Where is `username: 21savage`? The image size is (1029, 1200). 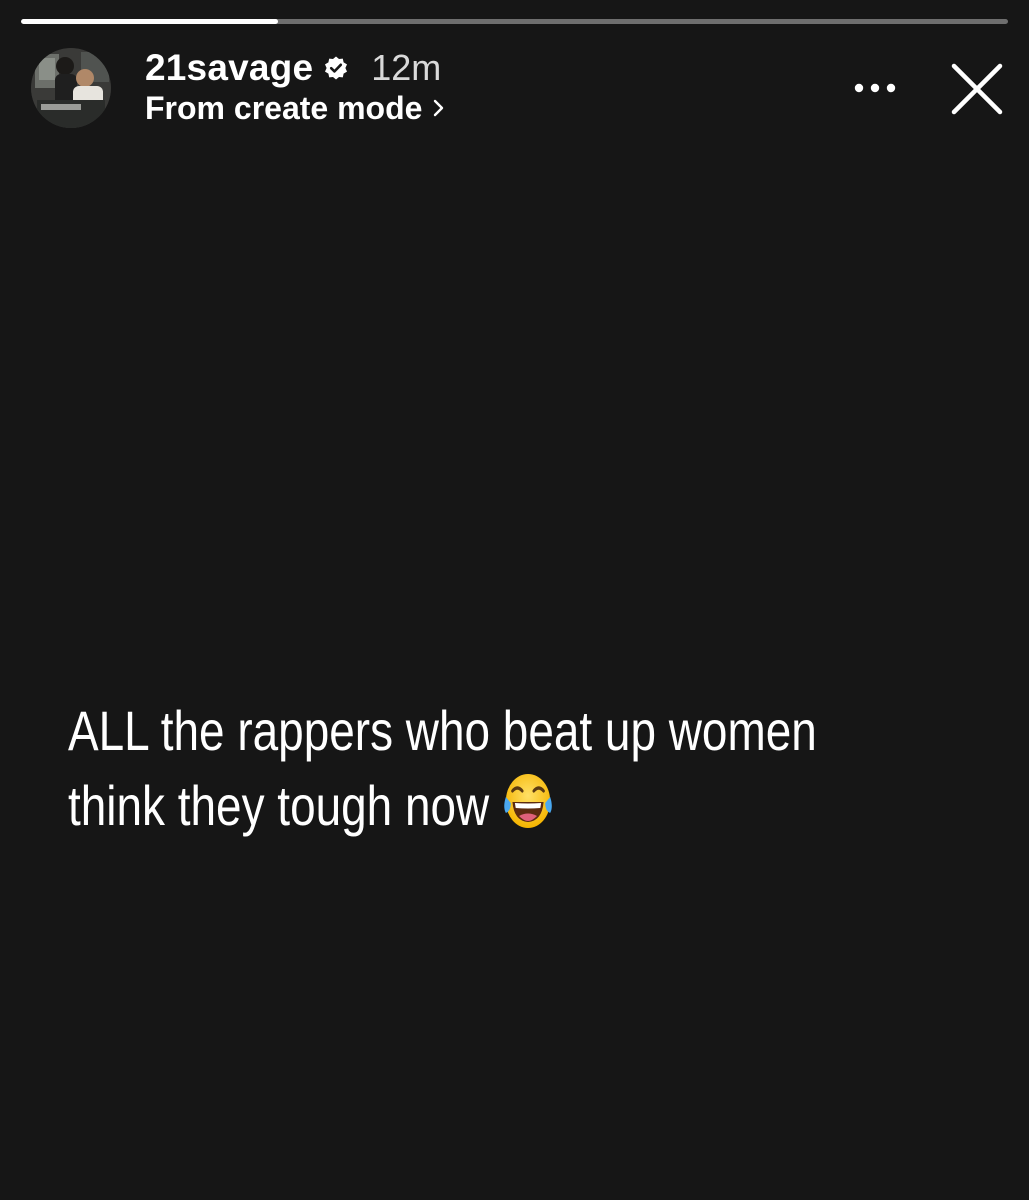
username: 21savage is located at coordinates (229, 68).